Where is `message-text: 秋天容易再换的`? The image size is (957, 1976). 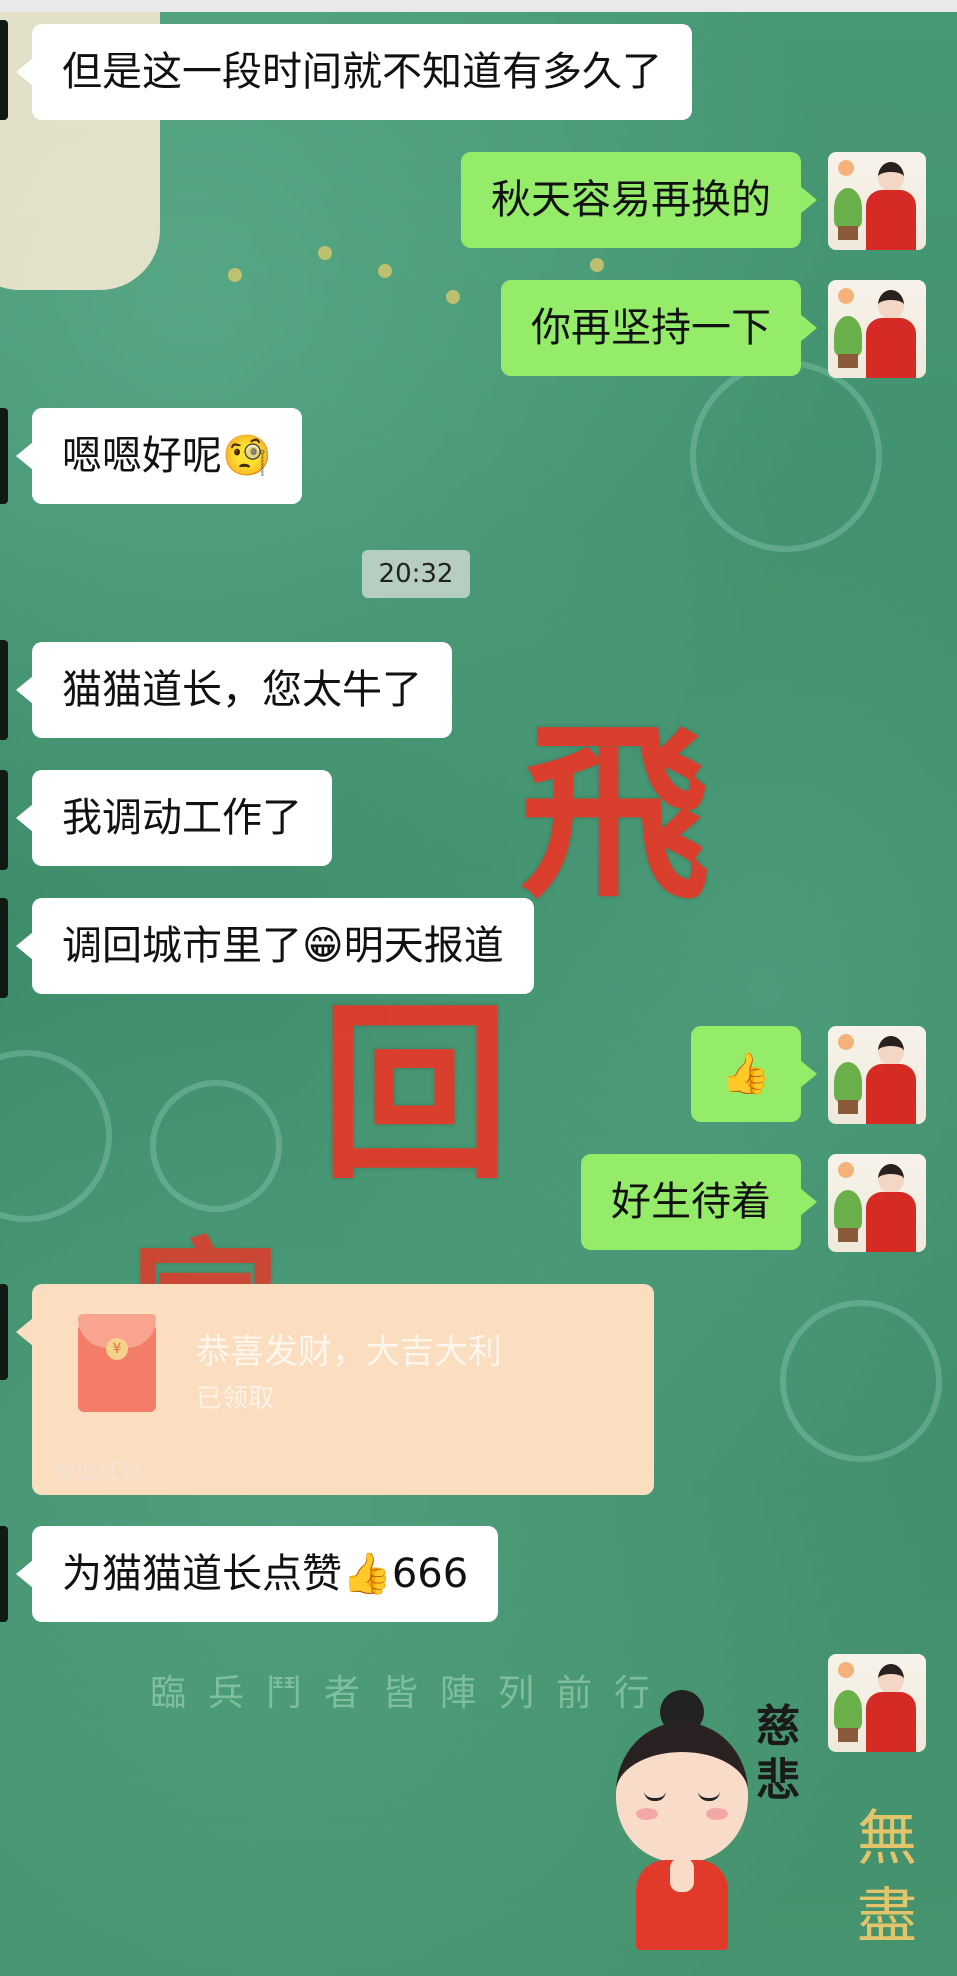
message-text: 秋天容易再换的 is located at coordinates (631, 200).